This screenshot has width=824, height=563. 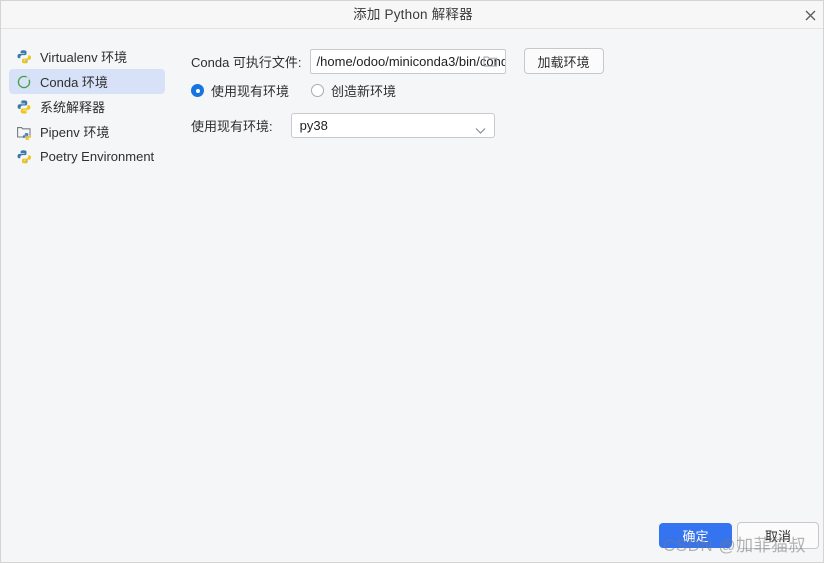 What do you see at coordinates (84, 57) in the screenshot?
I see `sidebar-item-label: Virtualenv 环境` at bounding box center [84, 57].